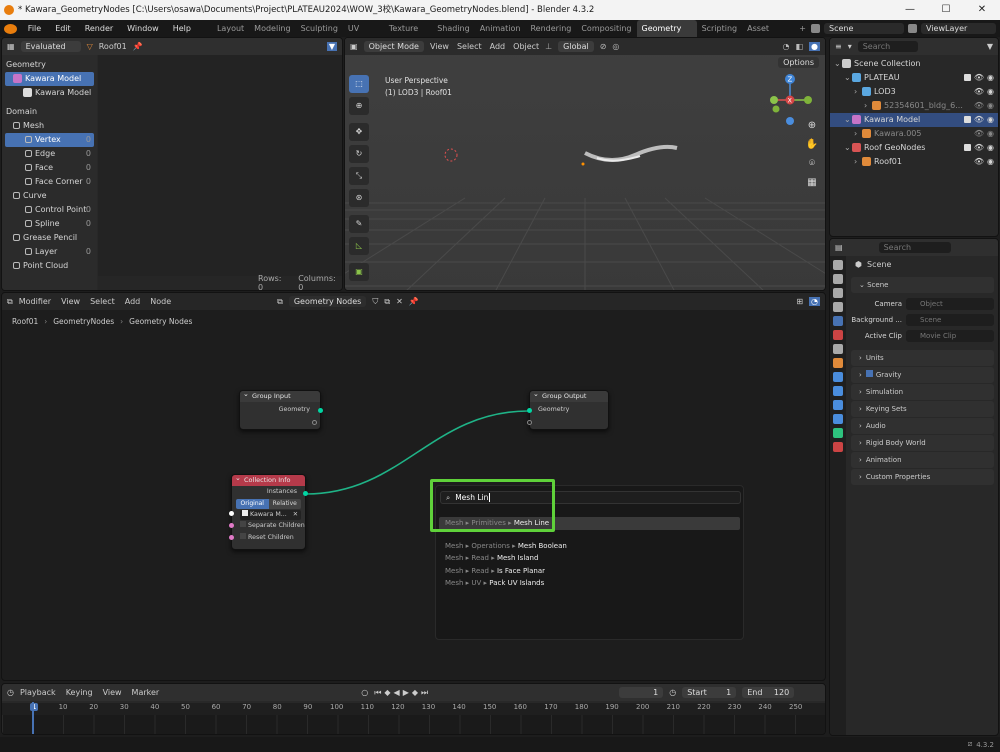  I want to click on fake-user-shield-icon: ⛉, so click(375, 302).